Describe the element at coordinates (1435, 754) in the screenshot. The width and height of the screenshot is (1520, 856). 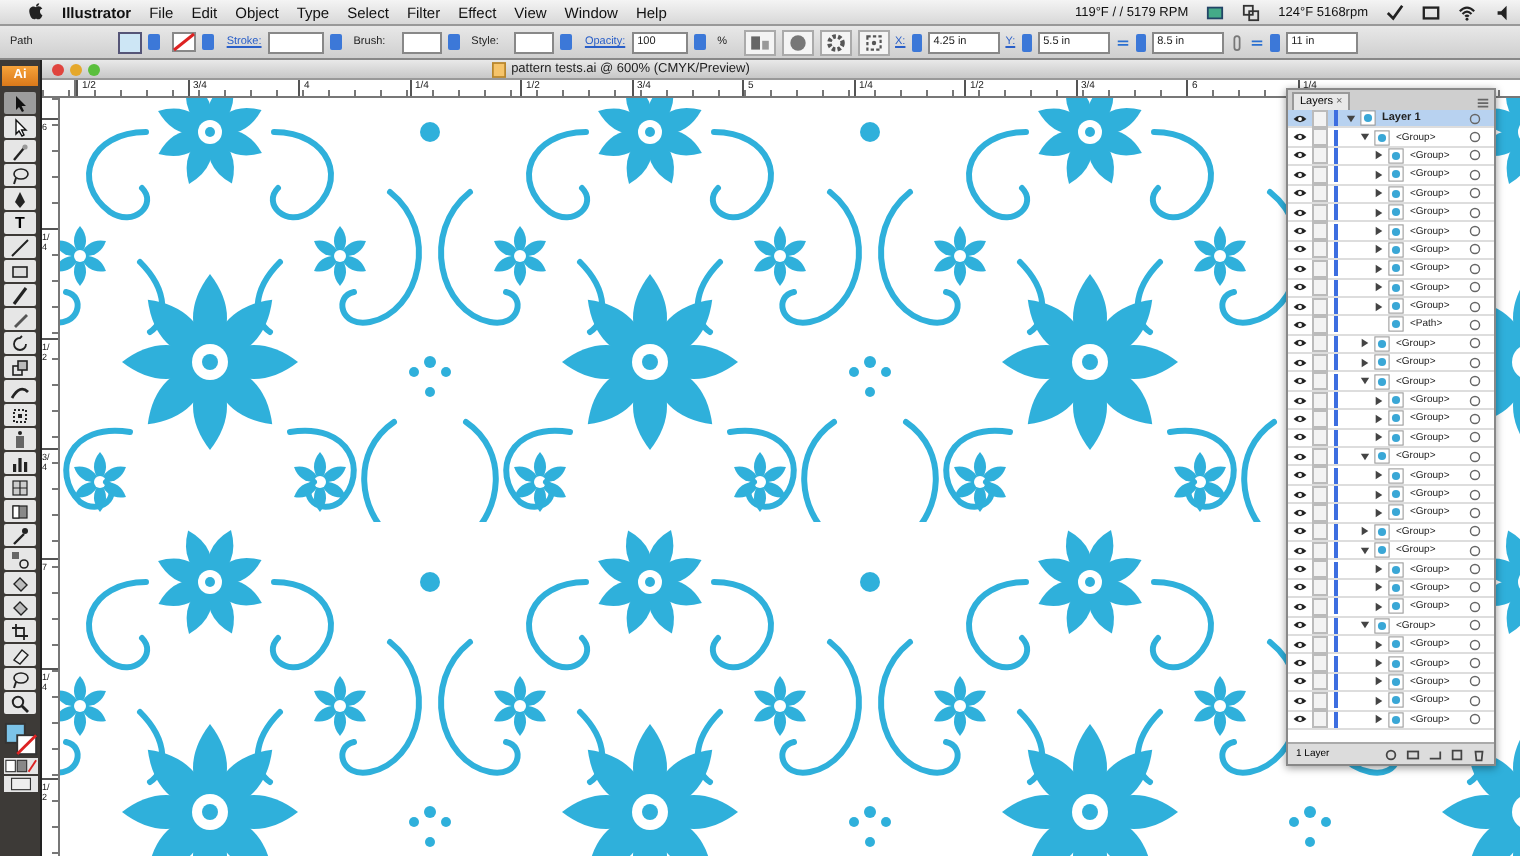
I see `new-sublayer-icon` at that location.